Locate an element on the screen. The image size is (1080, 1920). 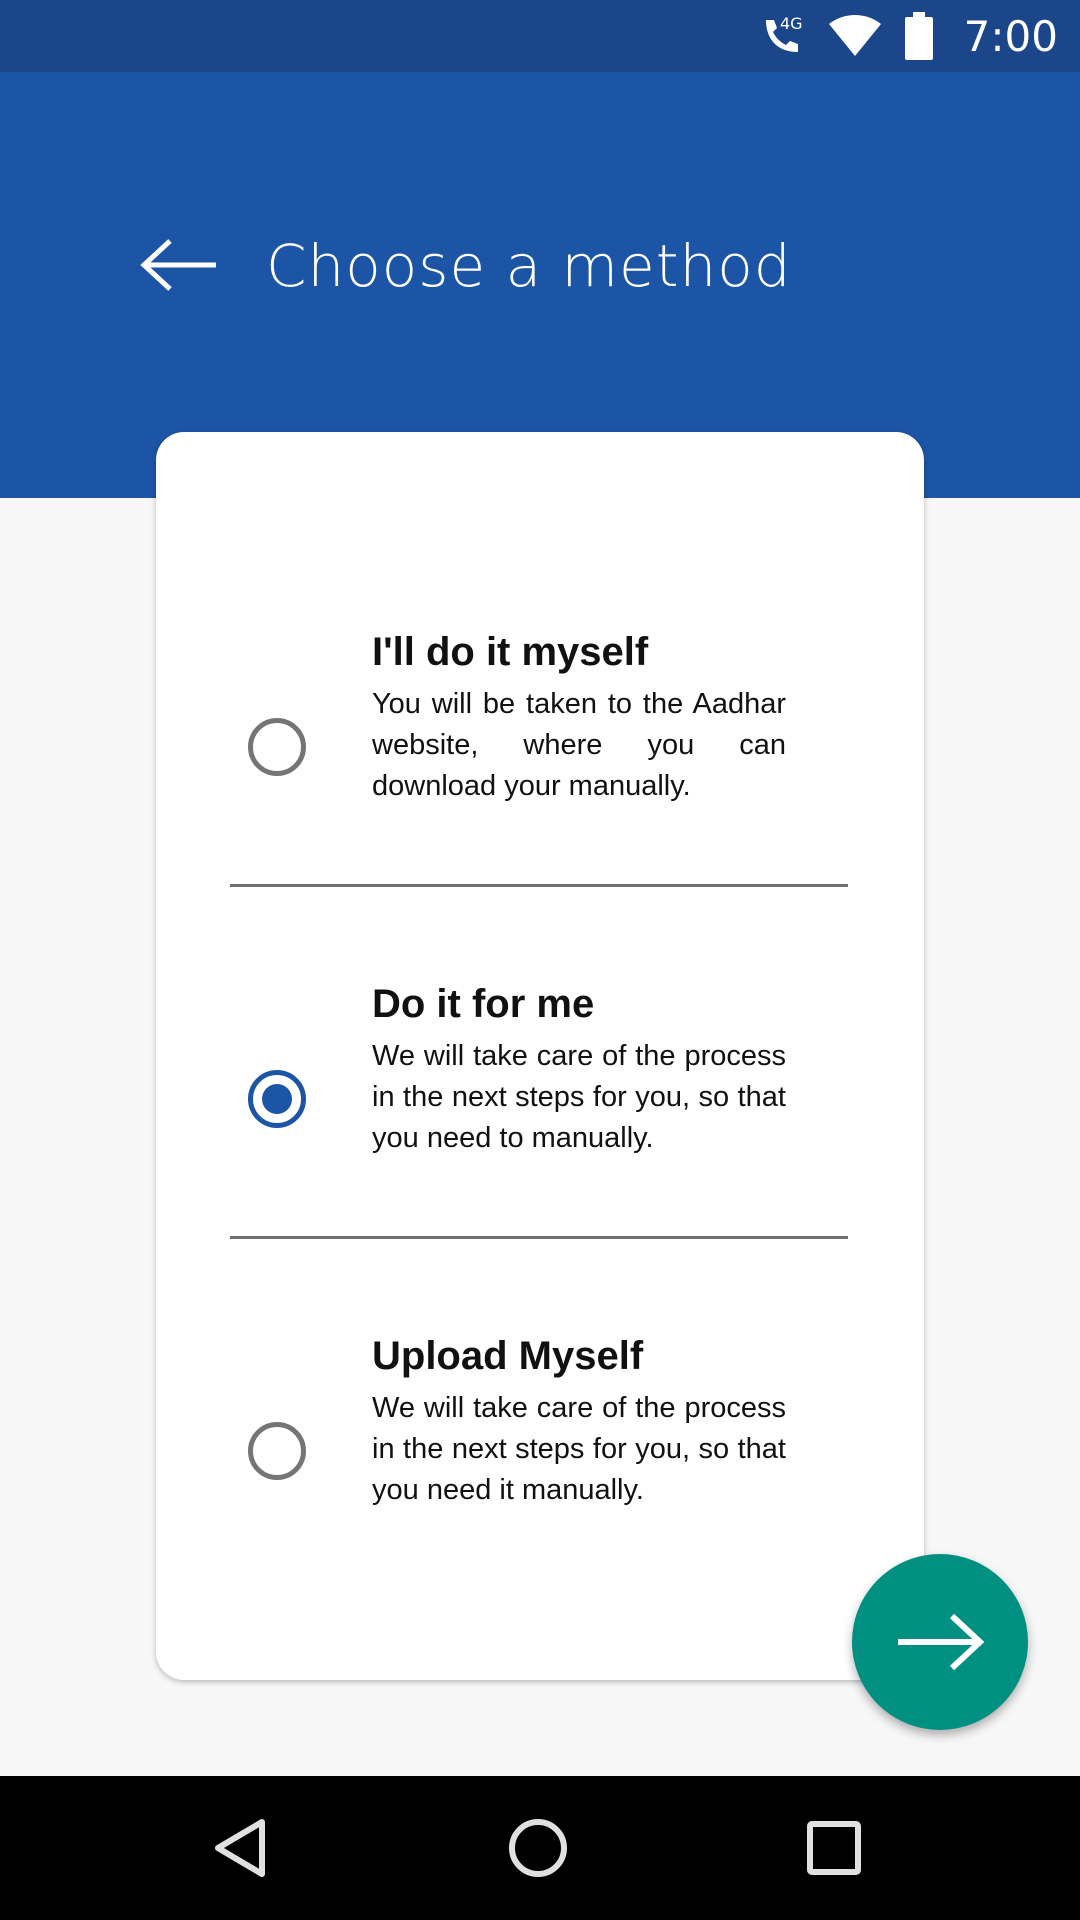
call-4g-icon: 4G is located at coordinates (784, 33).